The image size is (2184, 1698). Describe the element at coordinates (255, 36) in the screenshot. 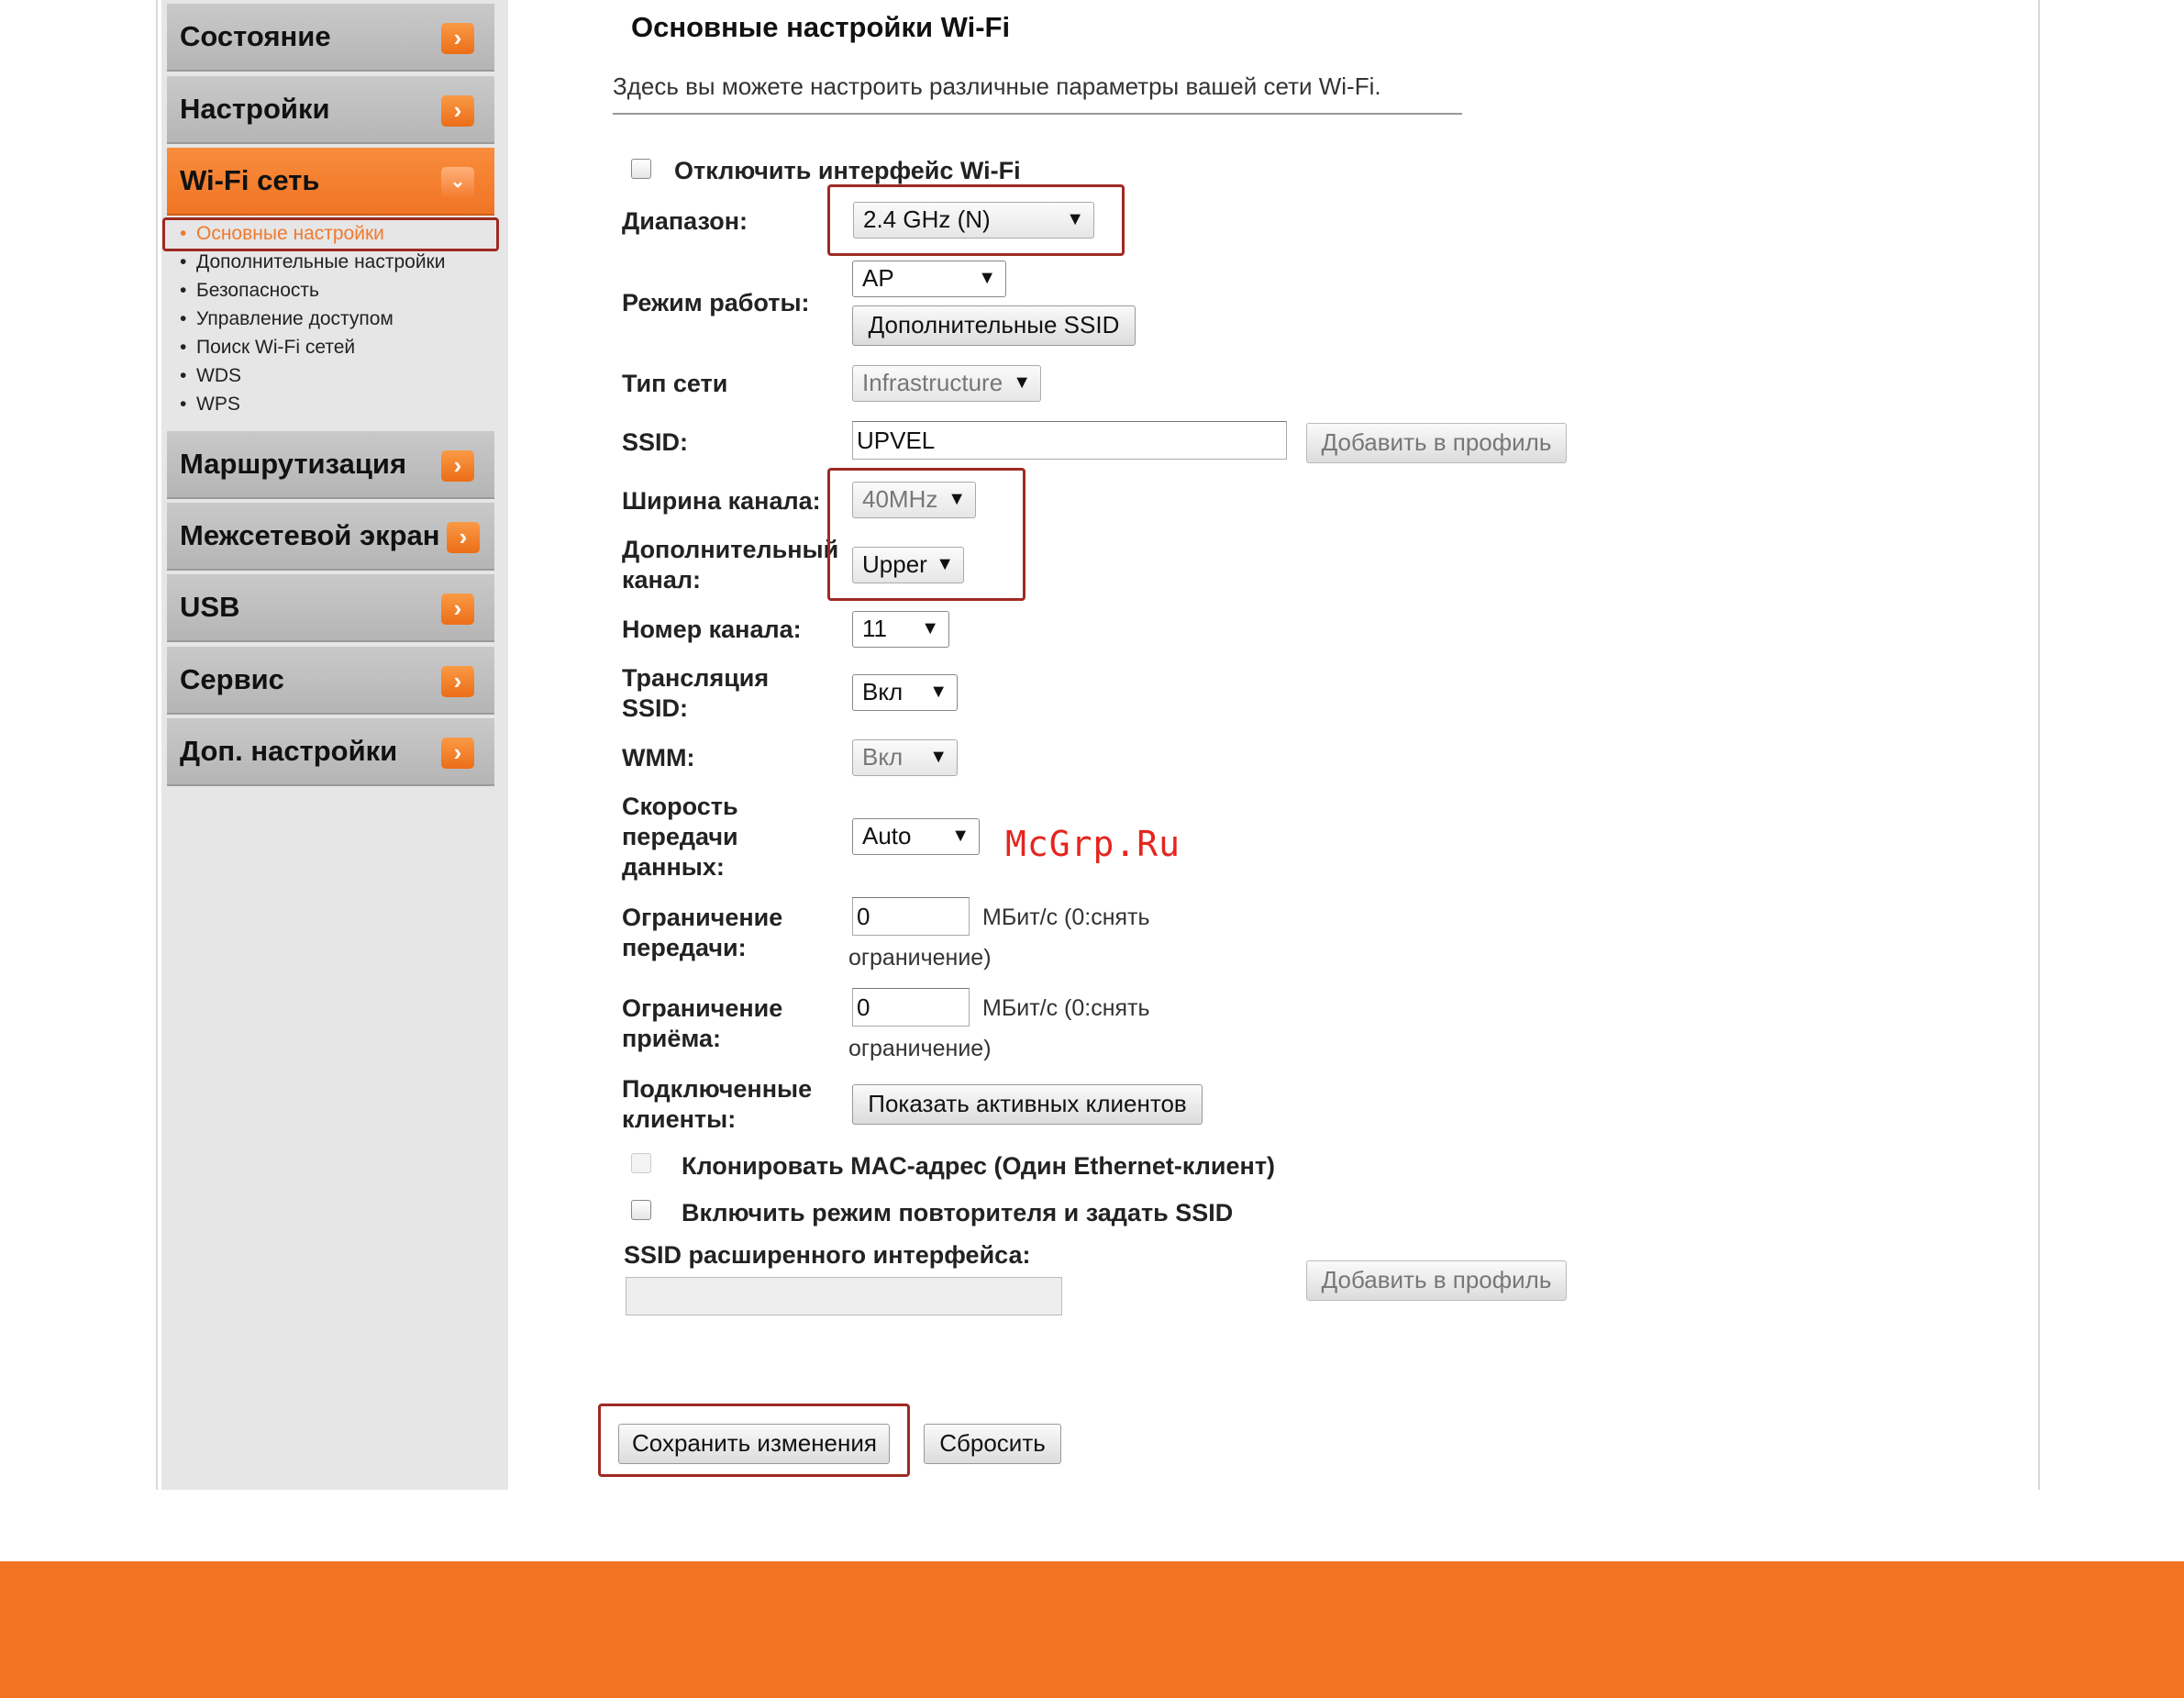

I see `menu-label: Состояние` at that location.